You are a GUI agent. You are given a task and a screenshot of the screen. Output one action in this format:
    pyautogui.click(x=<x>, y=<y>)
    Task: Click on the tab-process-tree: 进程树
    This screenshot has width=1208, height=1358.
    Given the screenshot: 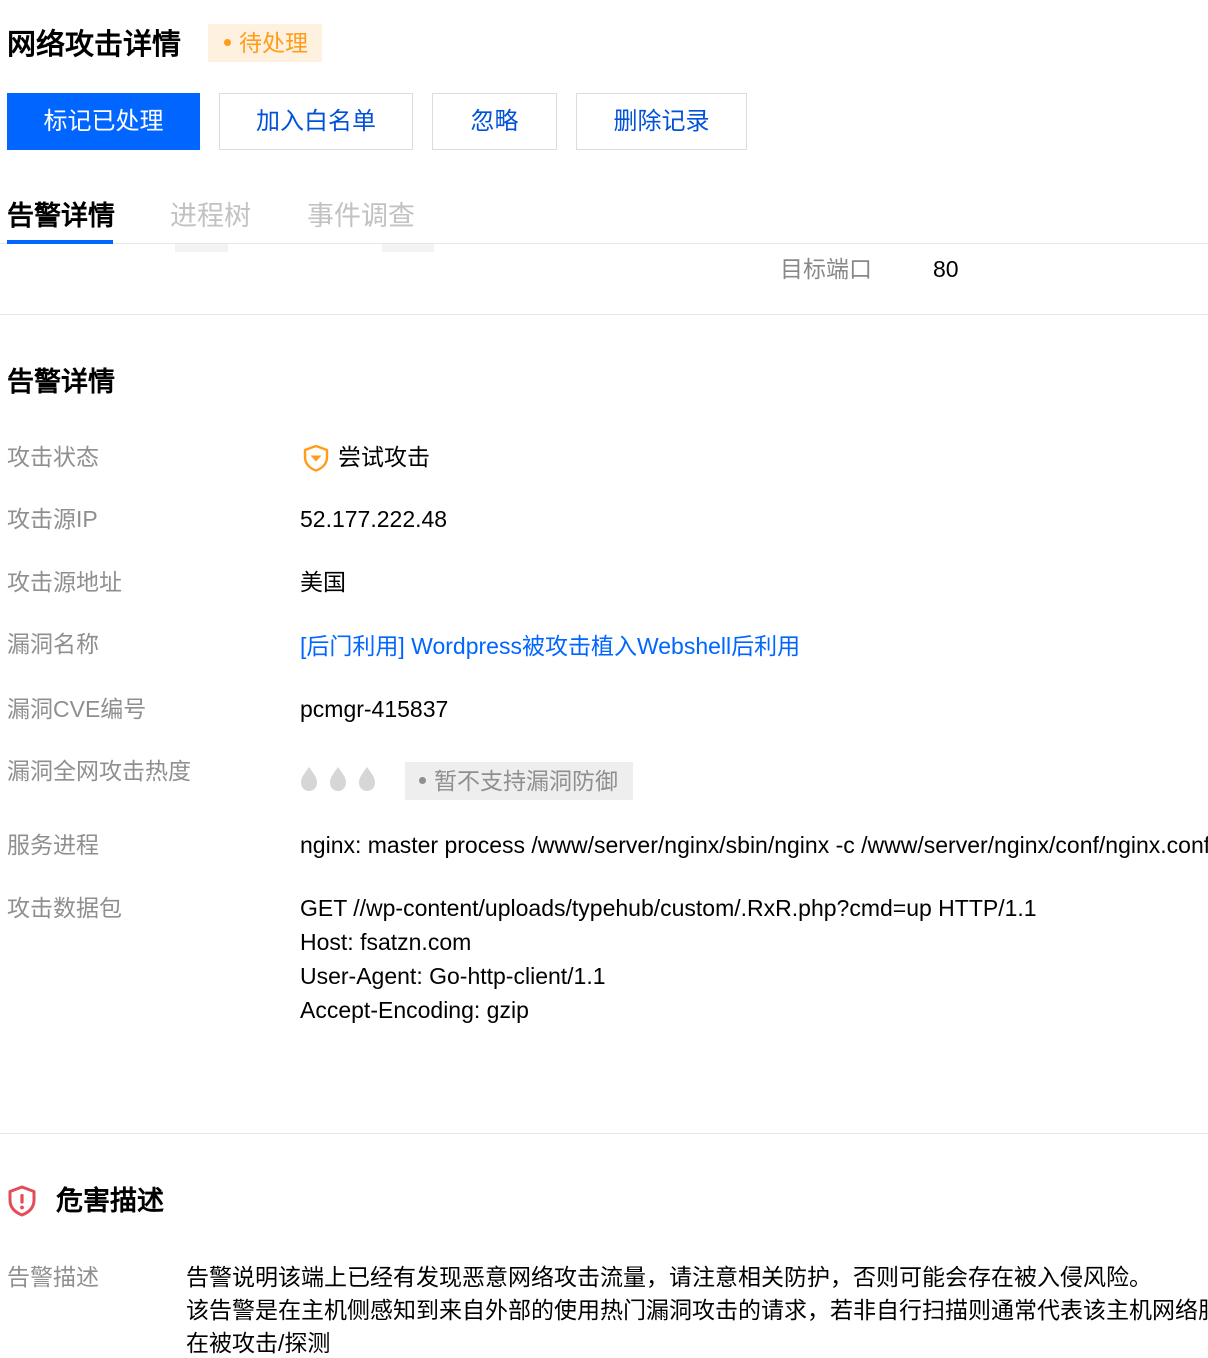 What is the action you would take?
    pyautogui.click(x=210, y=216)
    